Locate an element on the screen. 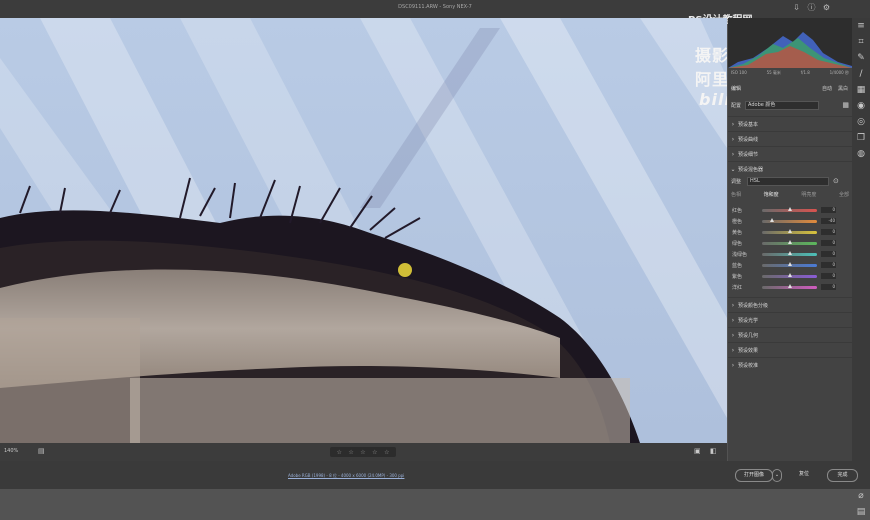 The width and height of the screenshot is (870, 520). title-bar: DSC09111.ARW - Sony NEX-7 ⇩ ⓘ ⚙ PS设计教程网 is located at coordinates (435, 13).